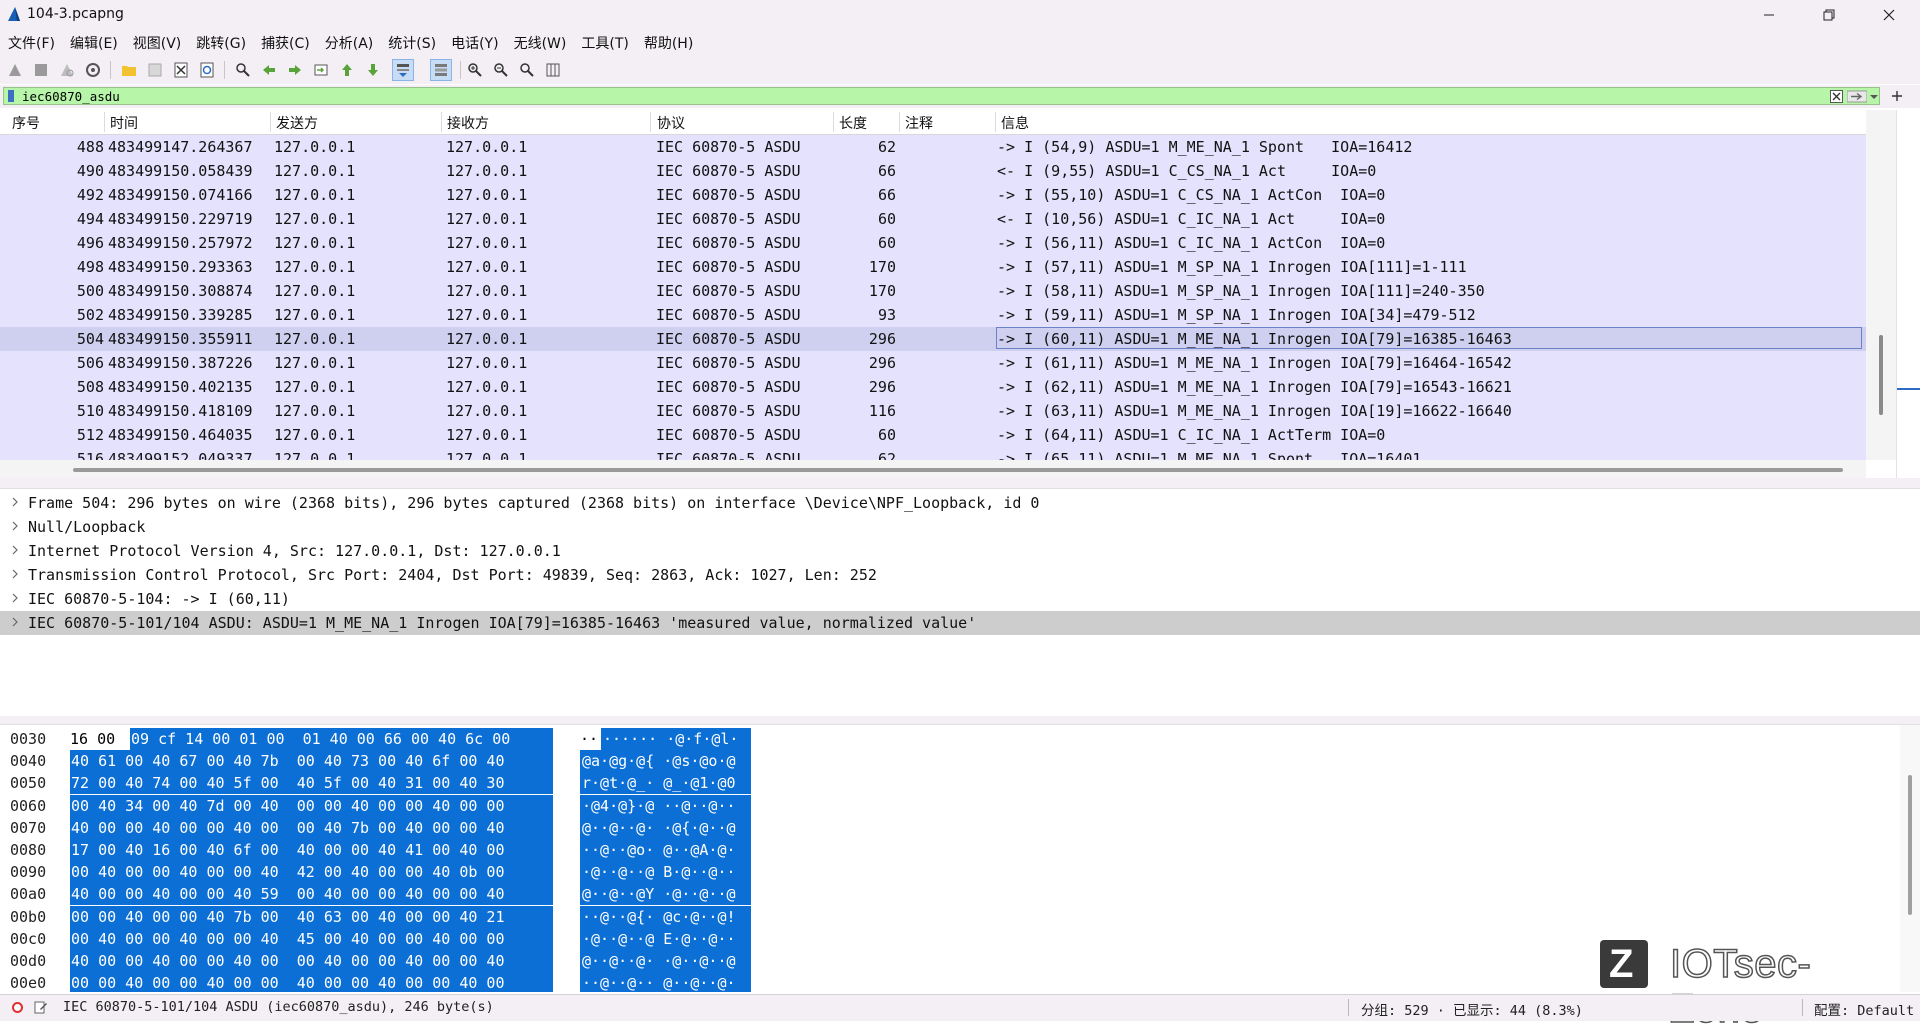 This screenshot has height=1032, width=1920. What do you see at coordinates (668, 43) in the screenshot?
I see `menu-help: 帮助(H)` at bounding box center [668, 43].